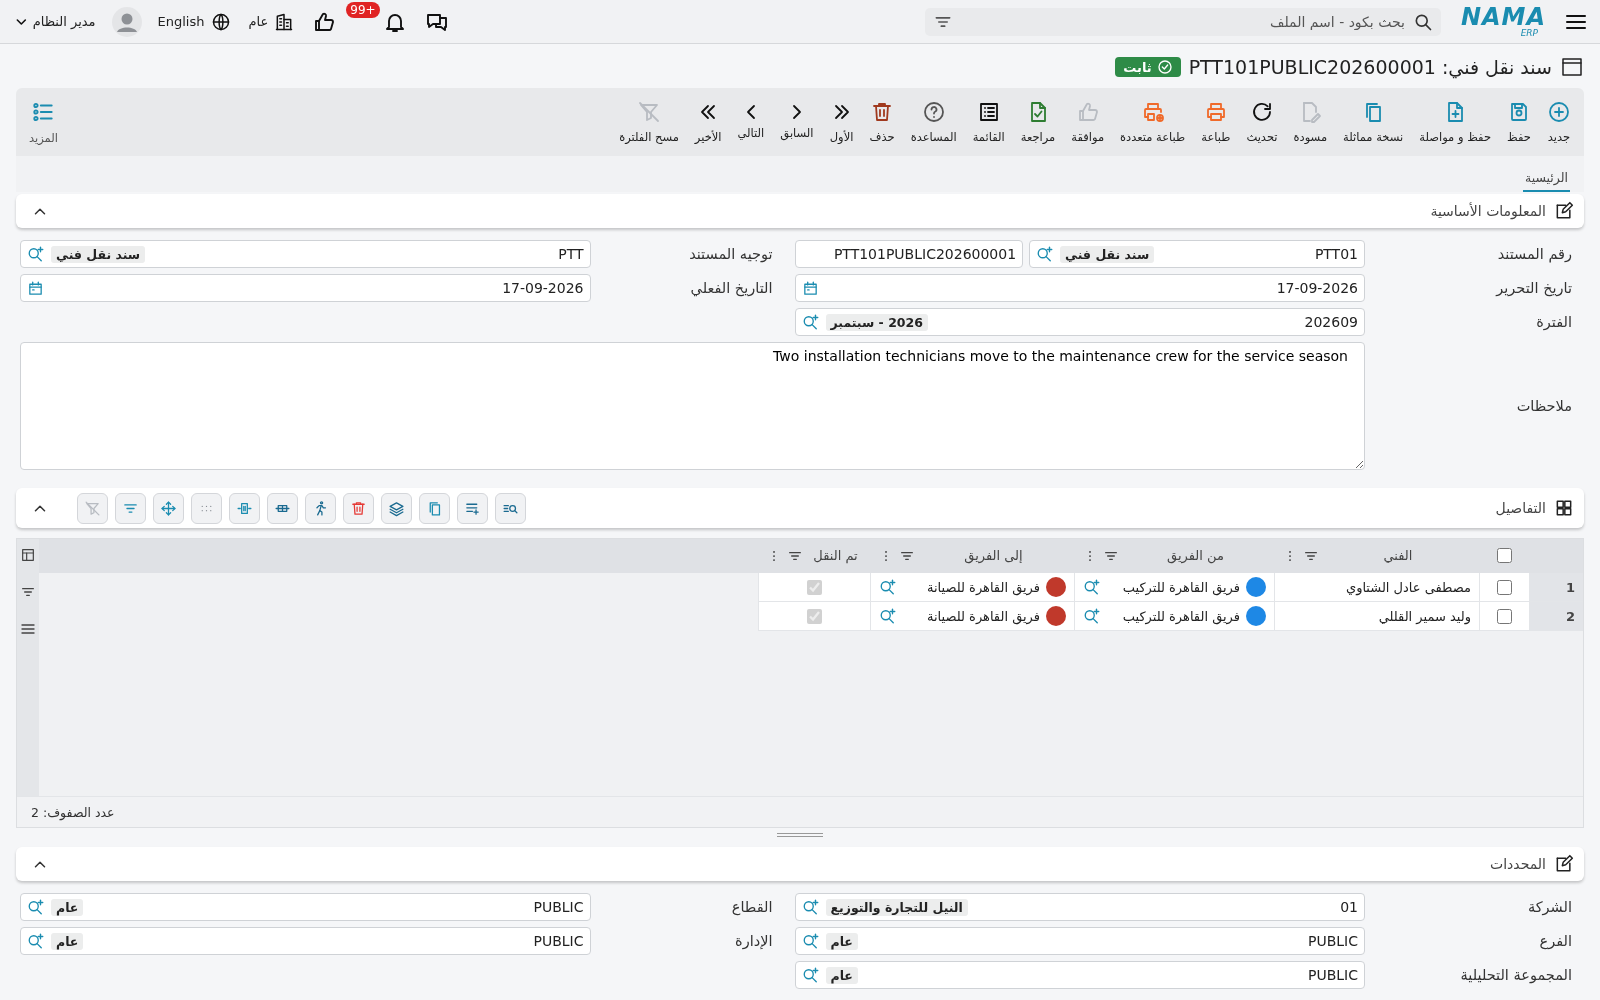 The image size is (1600, 1000). Describe the element at coordinates (1556, 616) in the screenshot. I see `row-number: 2` at that location.